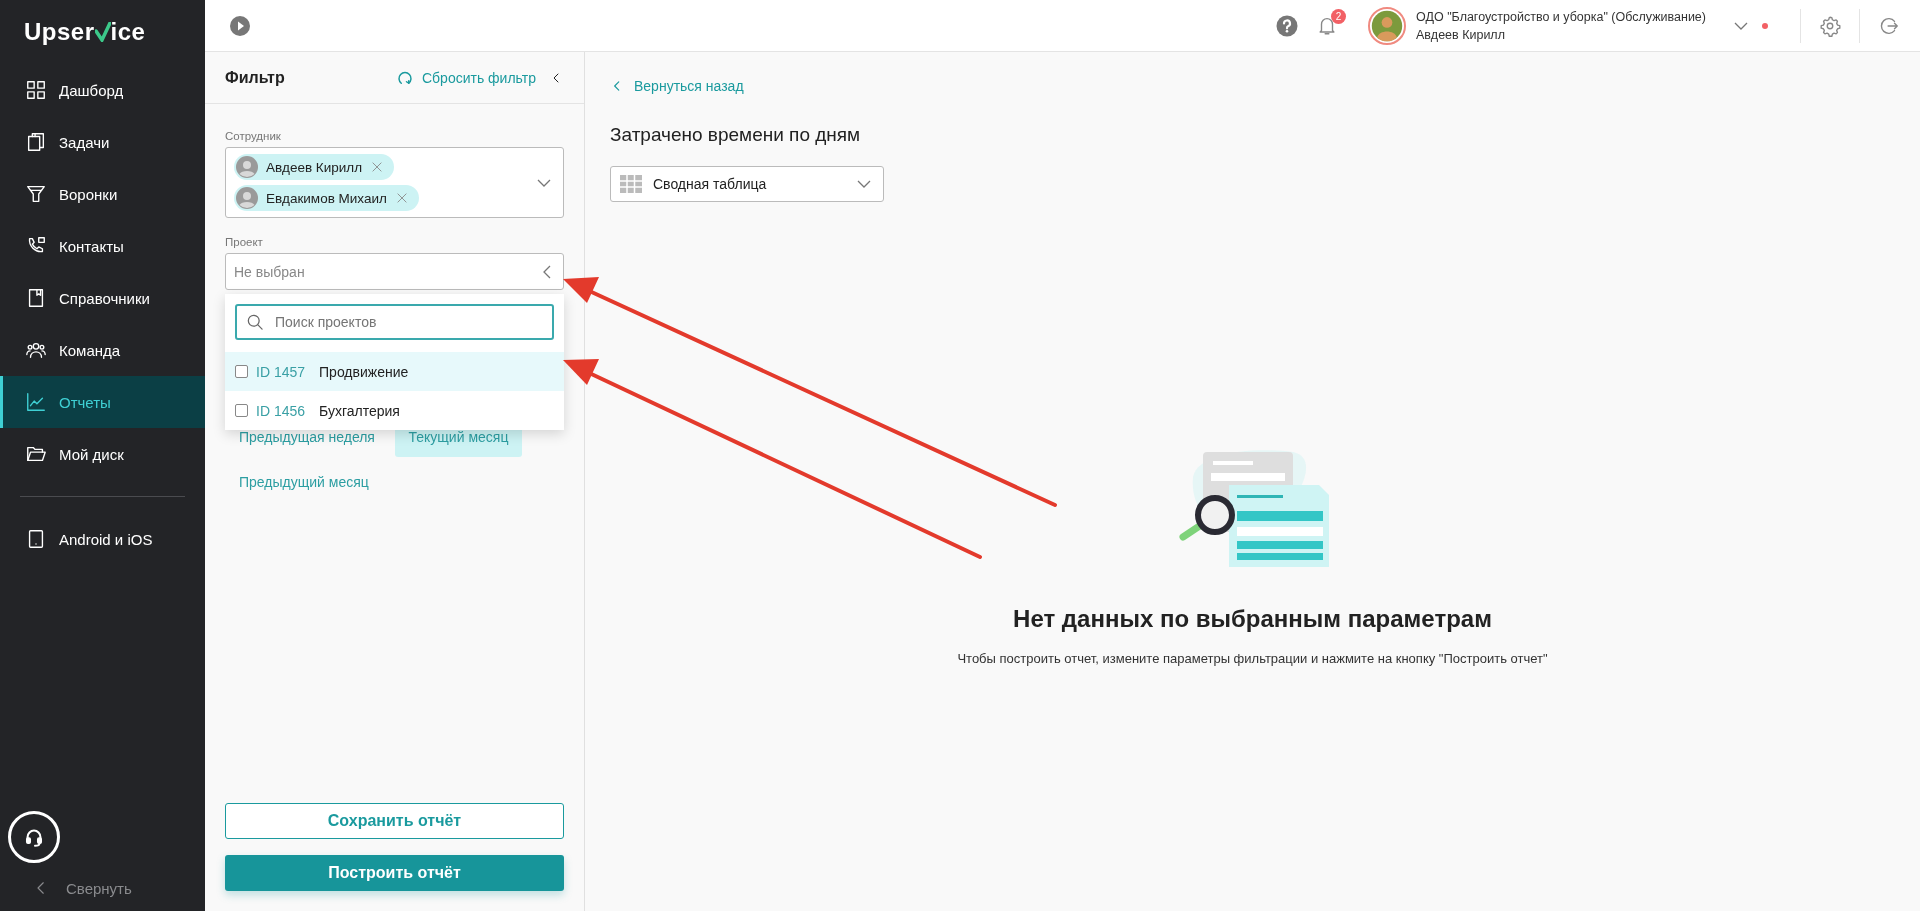 Image resolution: width=1920 pixels, height=911 pixels. Describe the element at coordinates (255, 77) in the screenshot. I see `filter-title: Фильтр` at that location.